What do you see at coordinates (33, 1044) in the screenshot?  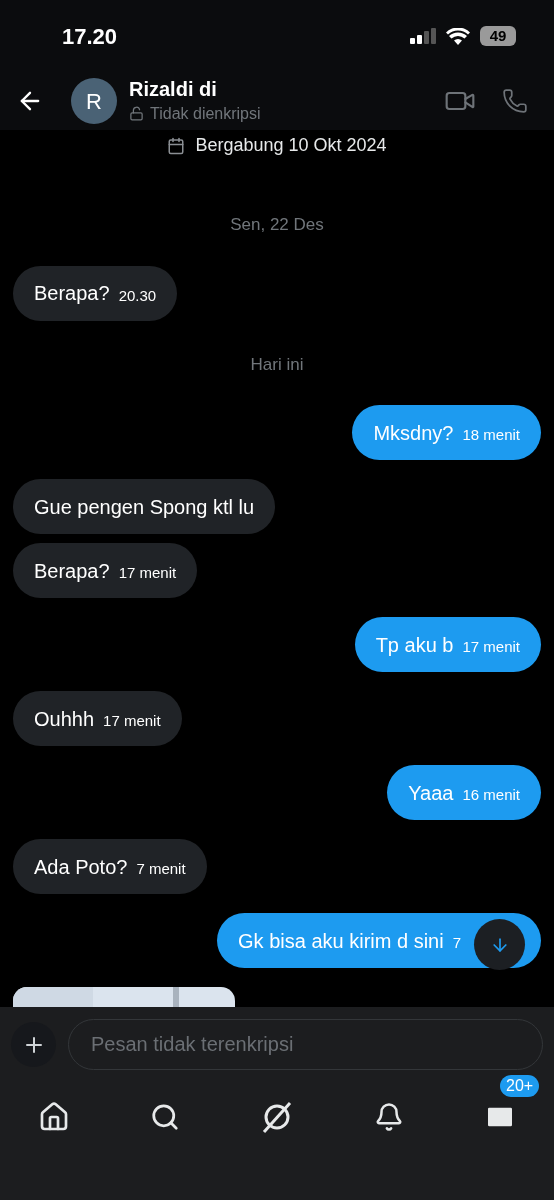 I see `add-button` at bounding box center [33, 1044].